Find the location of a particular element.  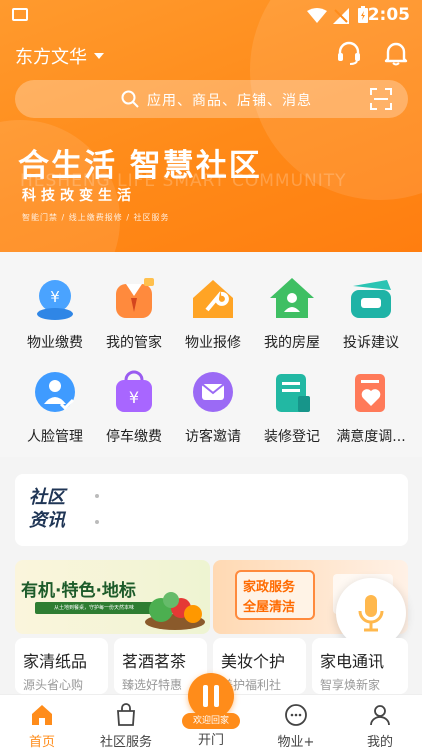

shop-sub: 智享焕新家 is located at coordinates (350, 685).